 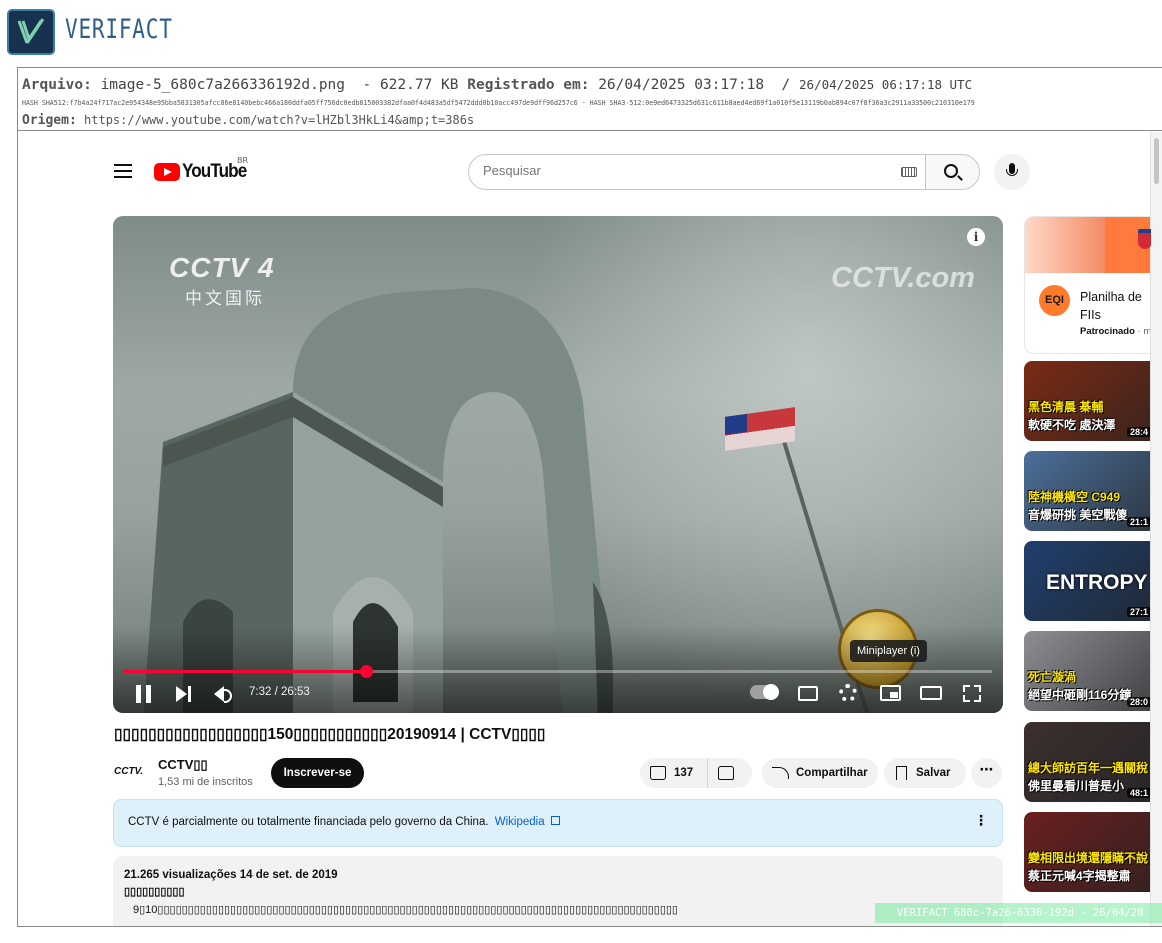 What do you see at coordinates (903, 278) in the screenshot?
I see `cctv-com-watermark: CCTV.com` at bounding box center [903, 278].